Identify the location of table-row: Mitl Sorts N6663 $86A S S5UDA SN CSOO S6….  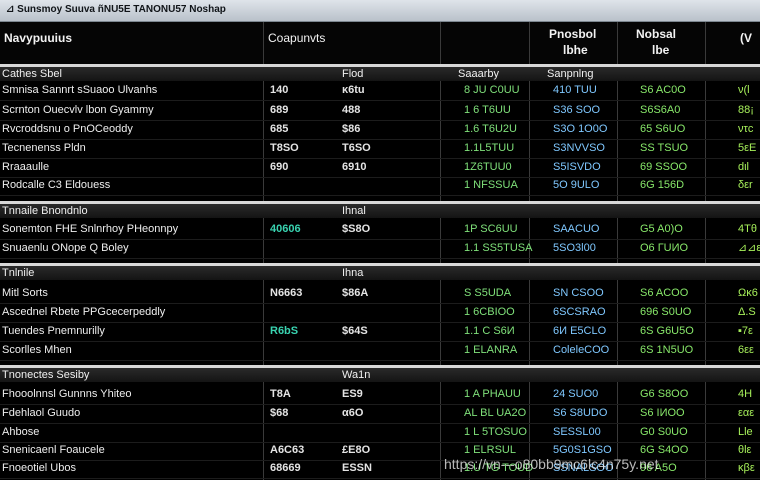
(380, 294).